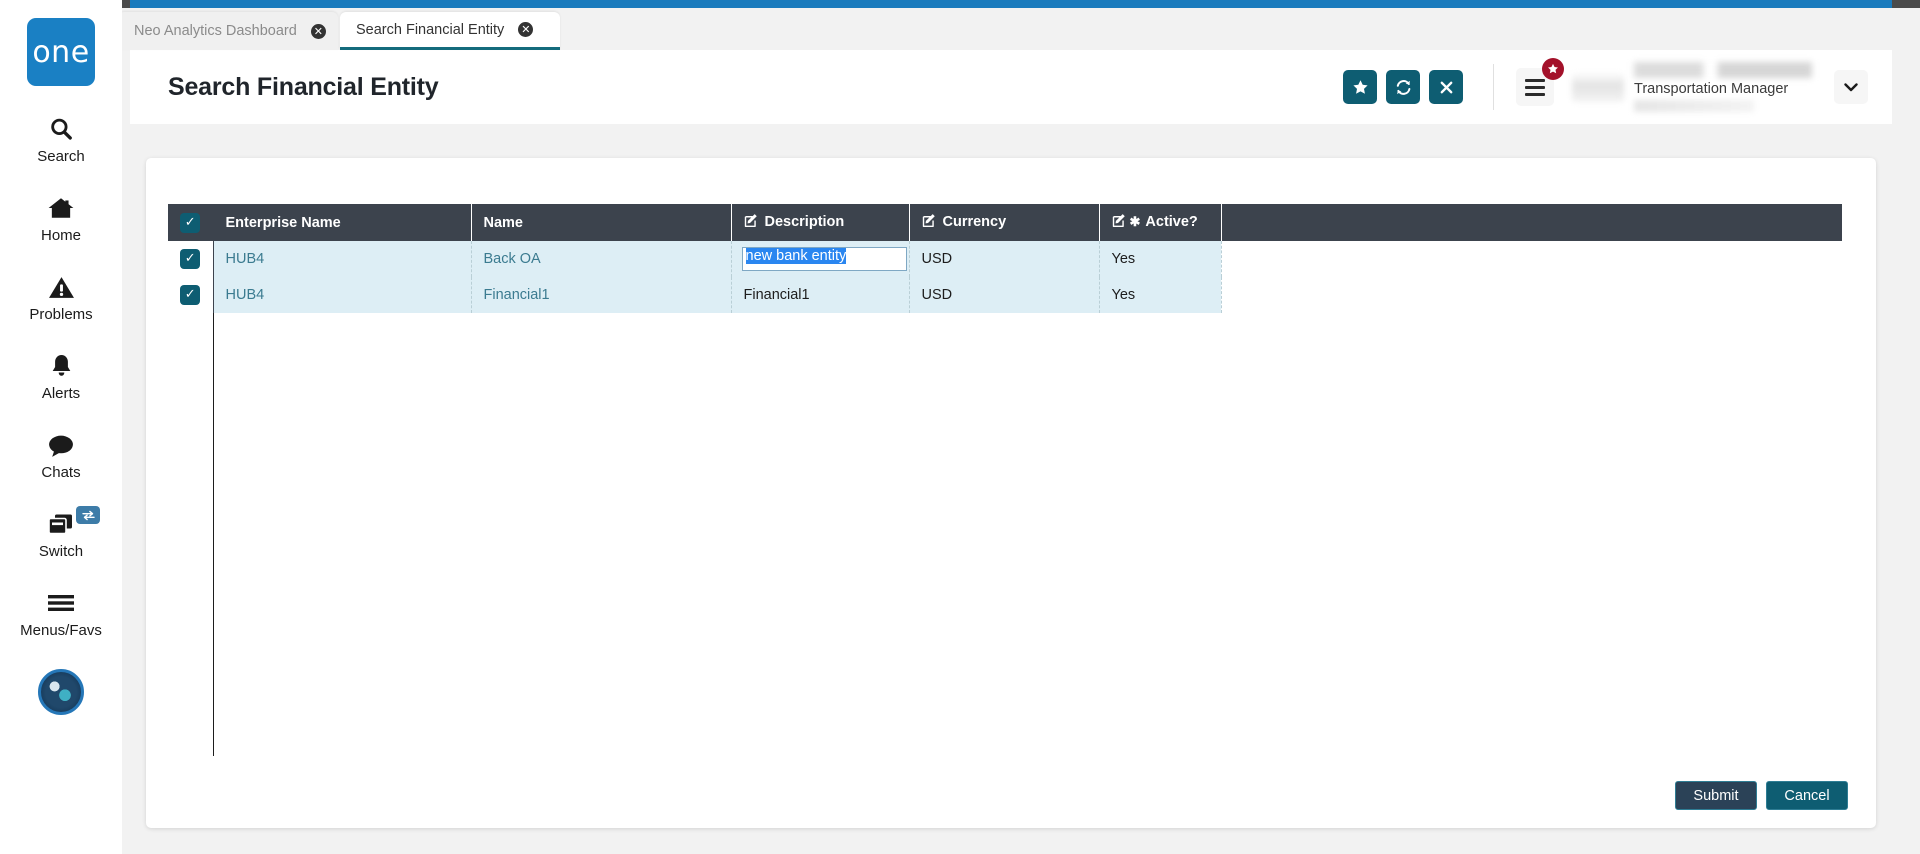  I want to click on table-row: ✓ HUB4 Back OA new bank entity USD Yes, so click(1005, 259).